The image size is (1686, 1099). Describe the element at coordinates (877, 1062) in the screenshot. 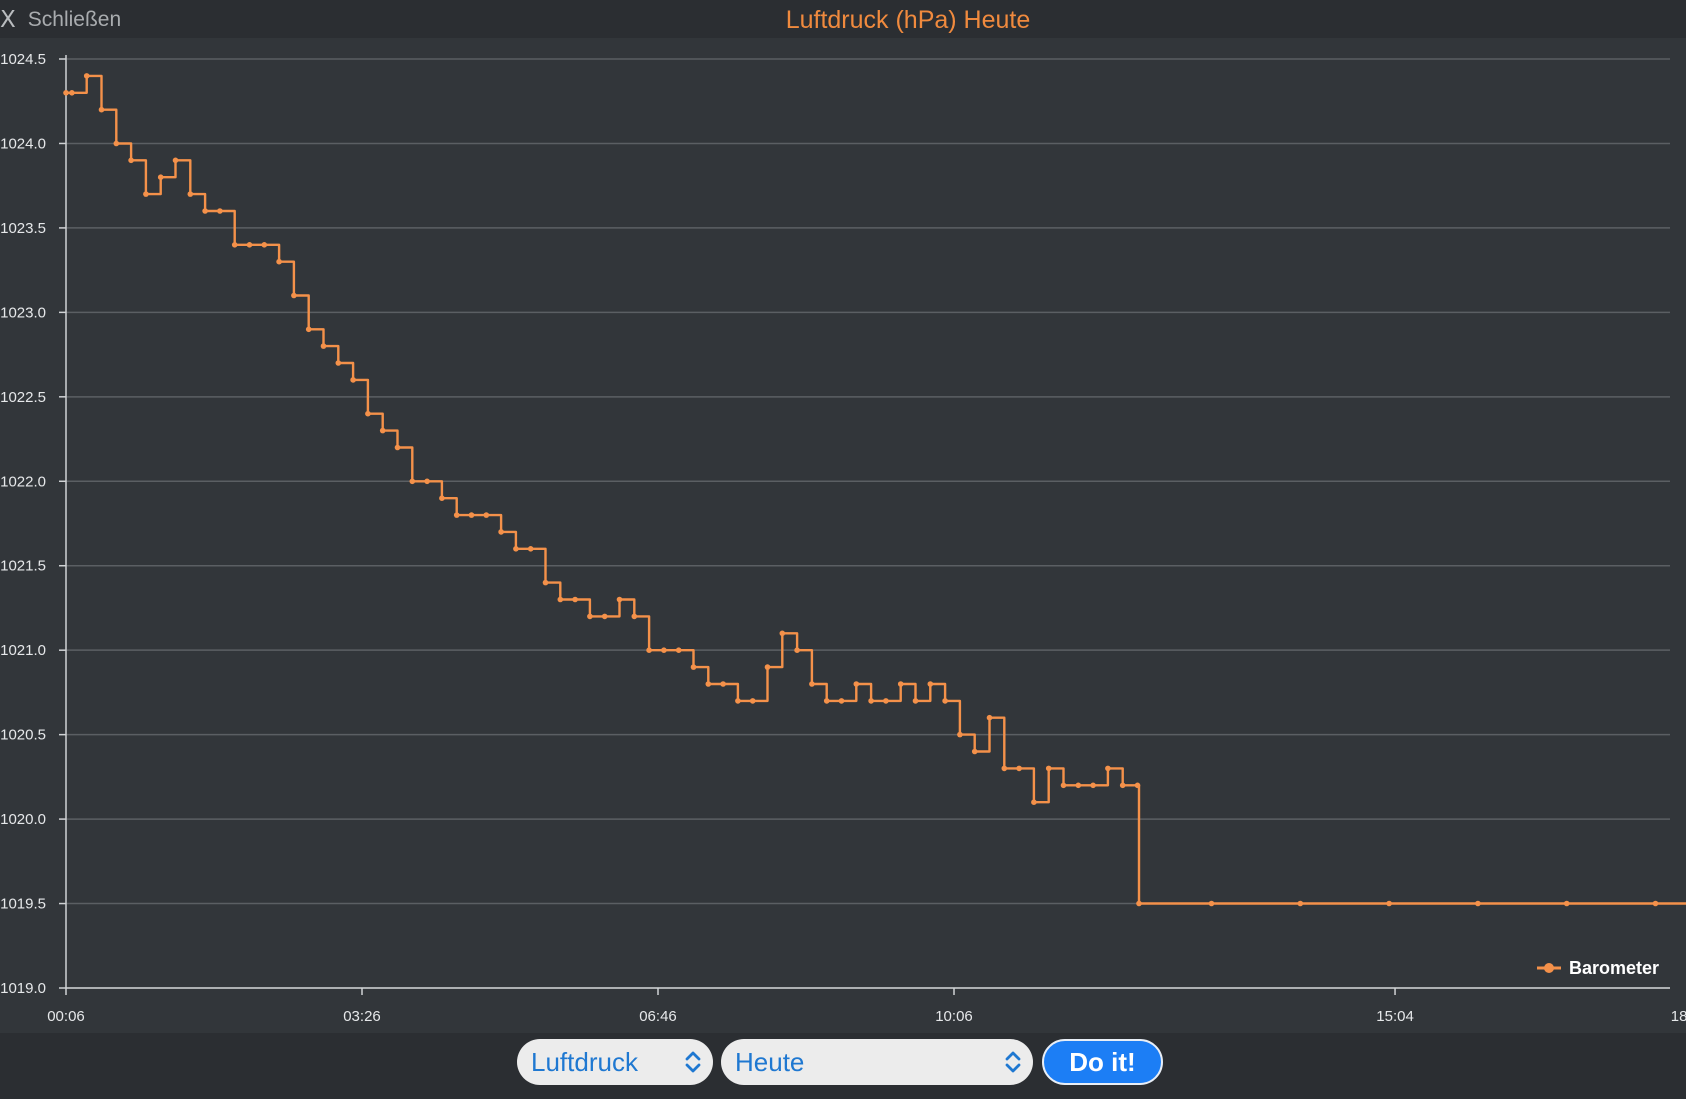

I see `range-select: Heute` at that location.